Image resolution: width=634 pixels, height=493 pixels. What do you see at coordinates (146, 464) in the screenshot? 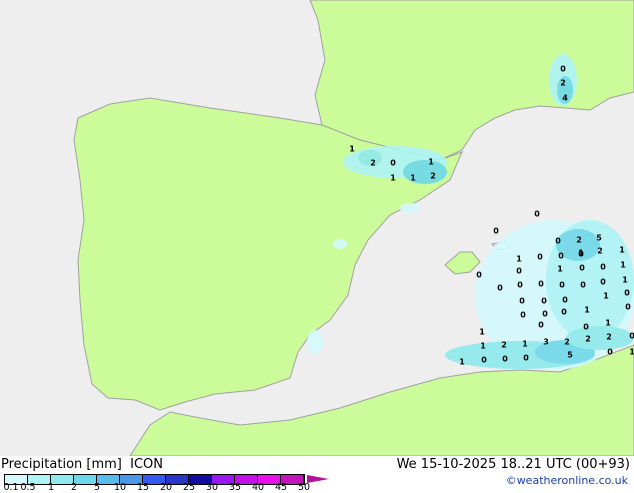
I see `model-name: ICON` at bounding box center [146, 464].